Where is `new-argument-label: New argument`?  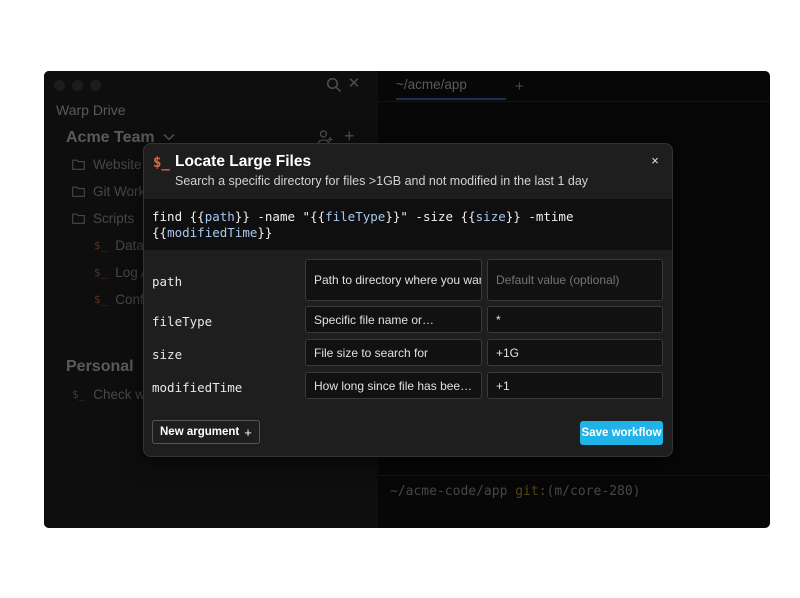 new-argument-label: New argument is located at coordinates (199, 432).